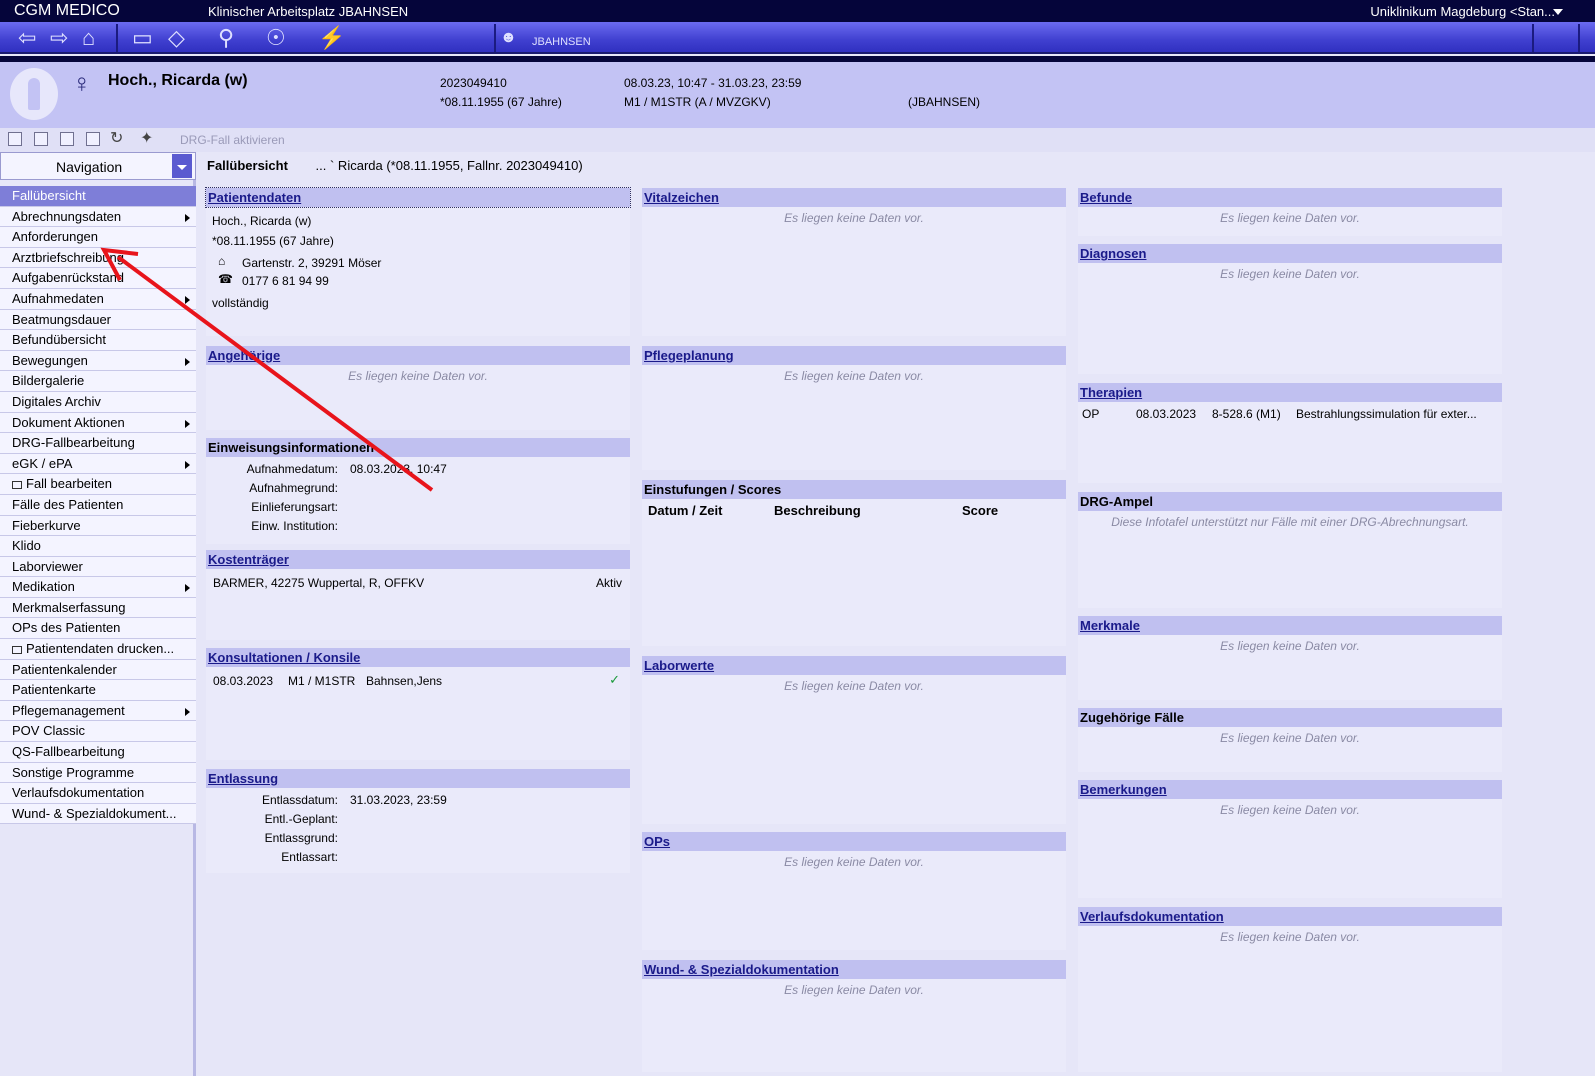  I want to click on nav-item: Medikation, so click(98, 587).